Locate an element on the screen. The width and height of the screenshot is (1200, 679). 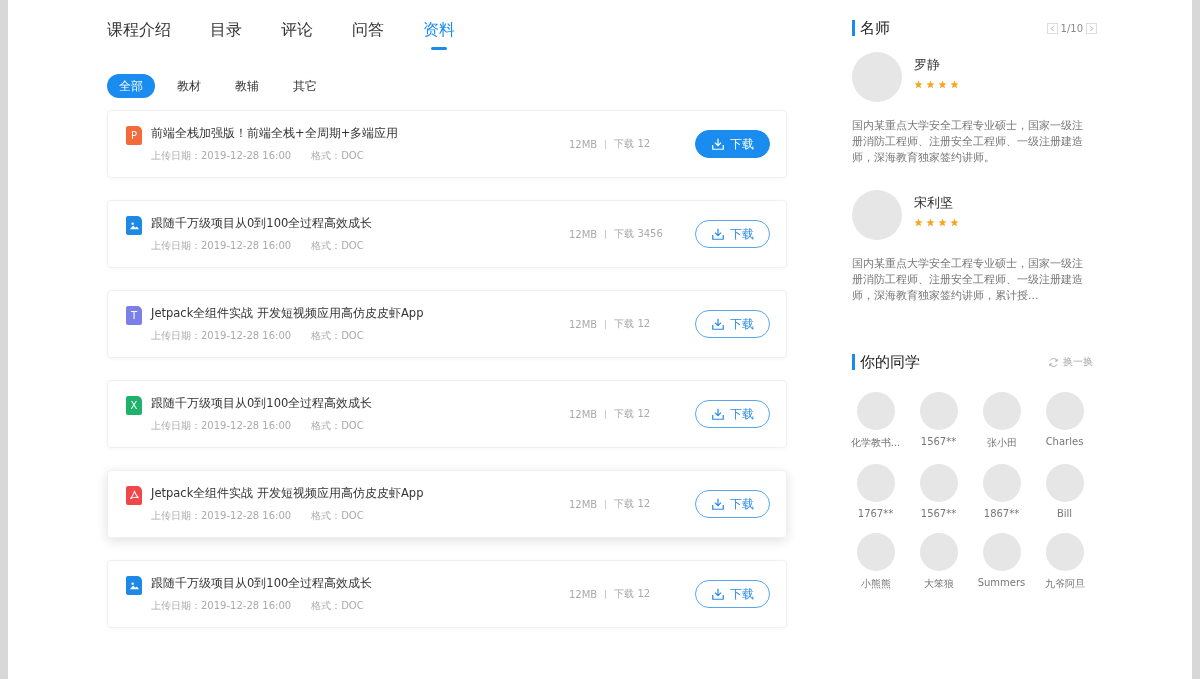
chevron-right-icon is located at coordinates (1091, 28).